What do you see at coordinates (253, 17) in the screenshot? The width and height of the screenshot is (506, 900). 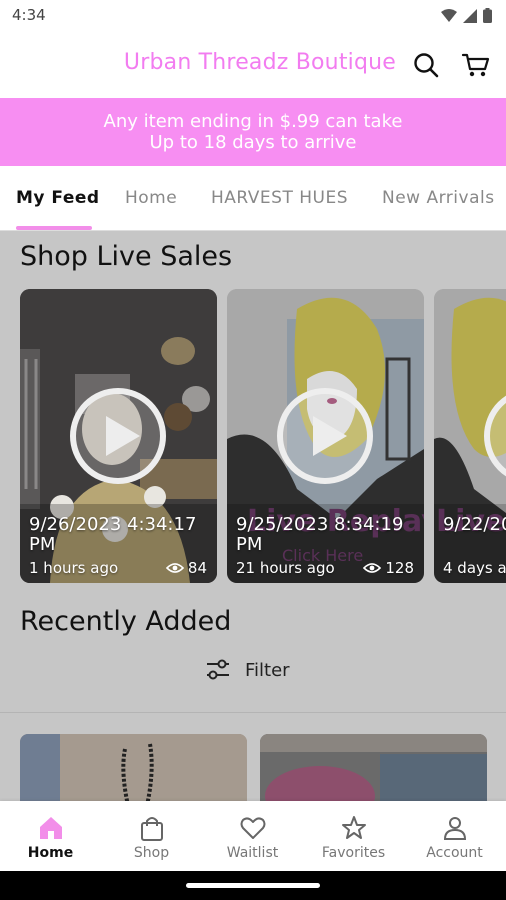 I see `status-bar: 4:34` at bounding box center [253, 17].